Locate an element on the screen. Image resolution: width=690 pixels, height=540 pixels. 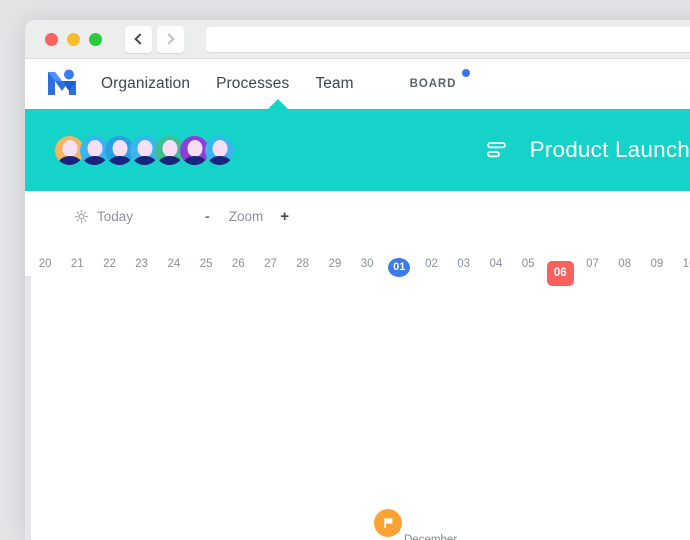
chevron-left-icon is located at coordinates (140, 39).